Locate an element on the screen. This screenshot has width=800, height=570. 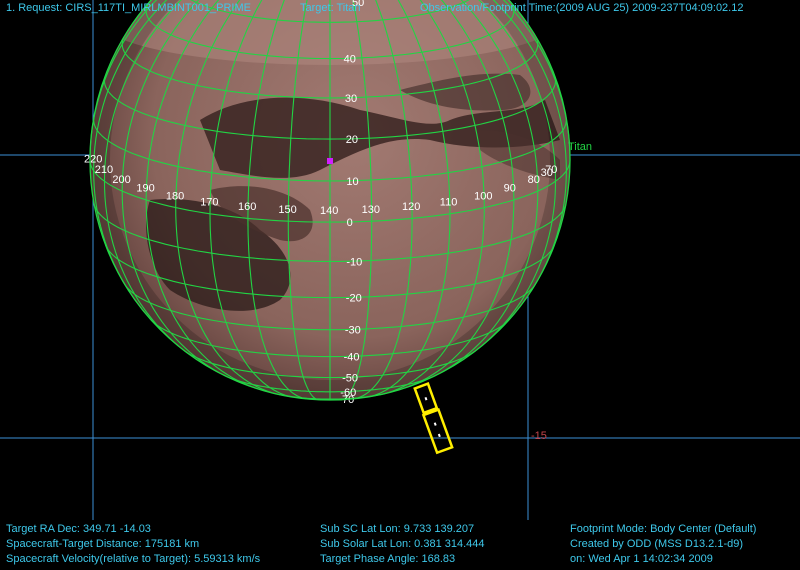
latitude-label: -30 is located at coordinates (353, 331).